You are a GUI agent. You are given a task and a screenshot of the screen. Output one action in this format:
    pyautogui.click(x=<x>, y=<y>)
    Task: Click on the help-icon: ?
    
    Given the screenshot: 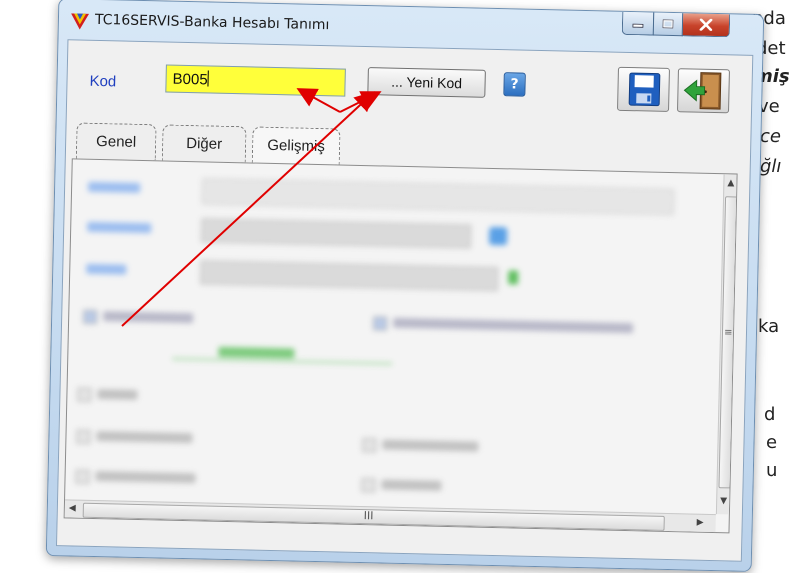 What is the action you would take?
    pyautogui.click(x=514, y=84)
    